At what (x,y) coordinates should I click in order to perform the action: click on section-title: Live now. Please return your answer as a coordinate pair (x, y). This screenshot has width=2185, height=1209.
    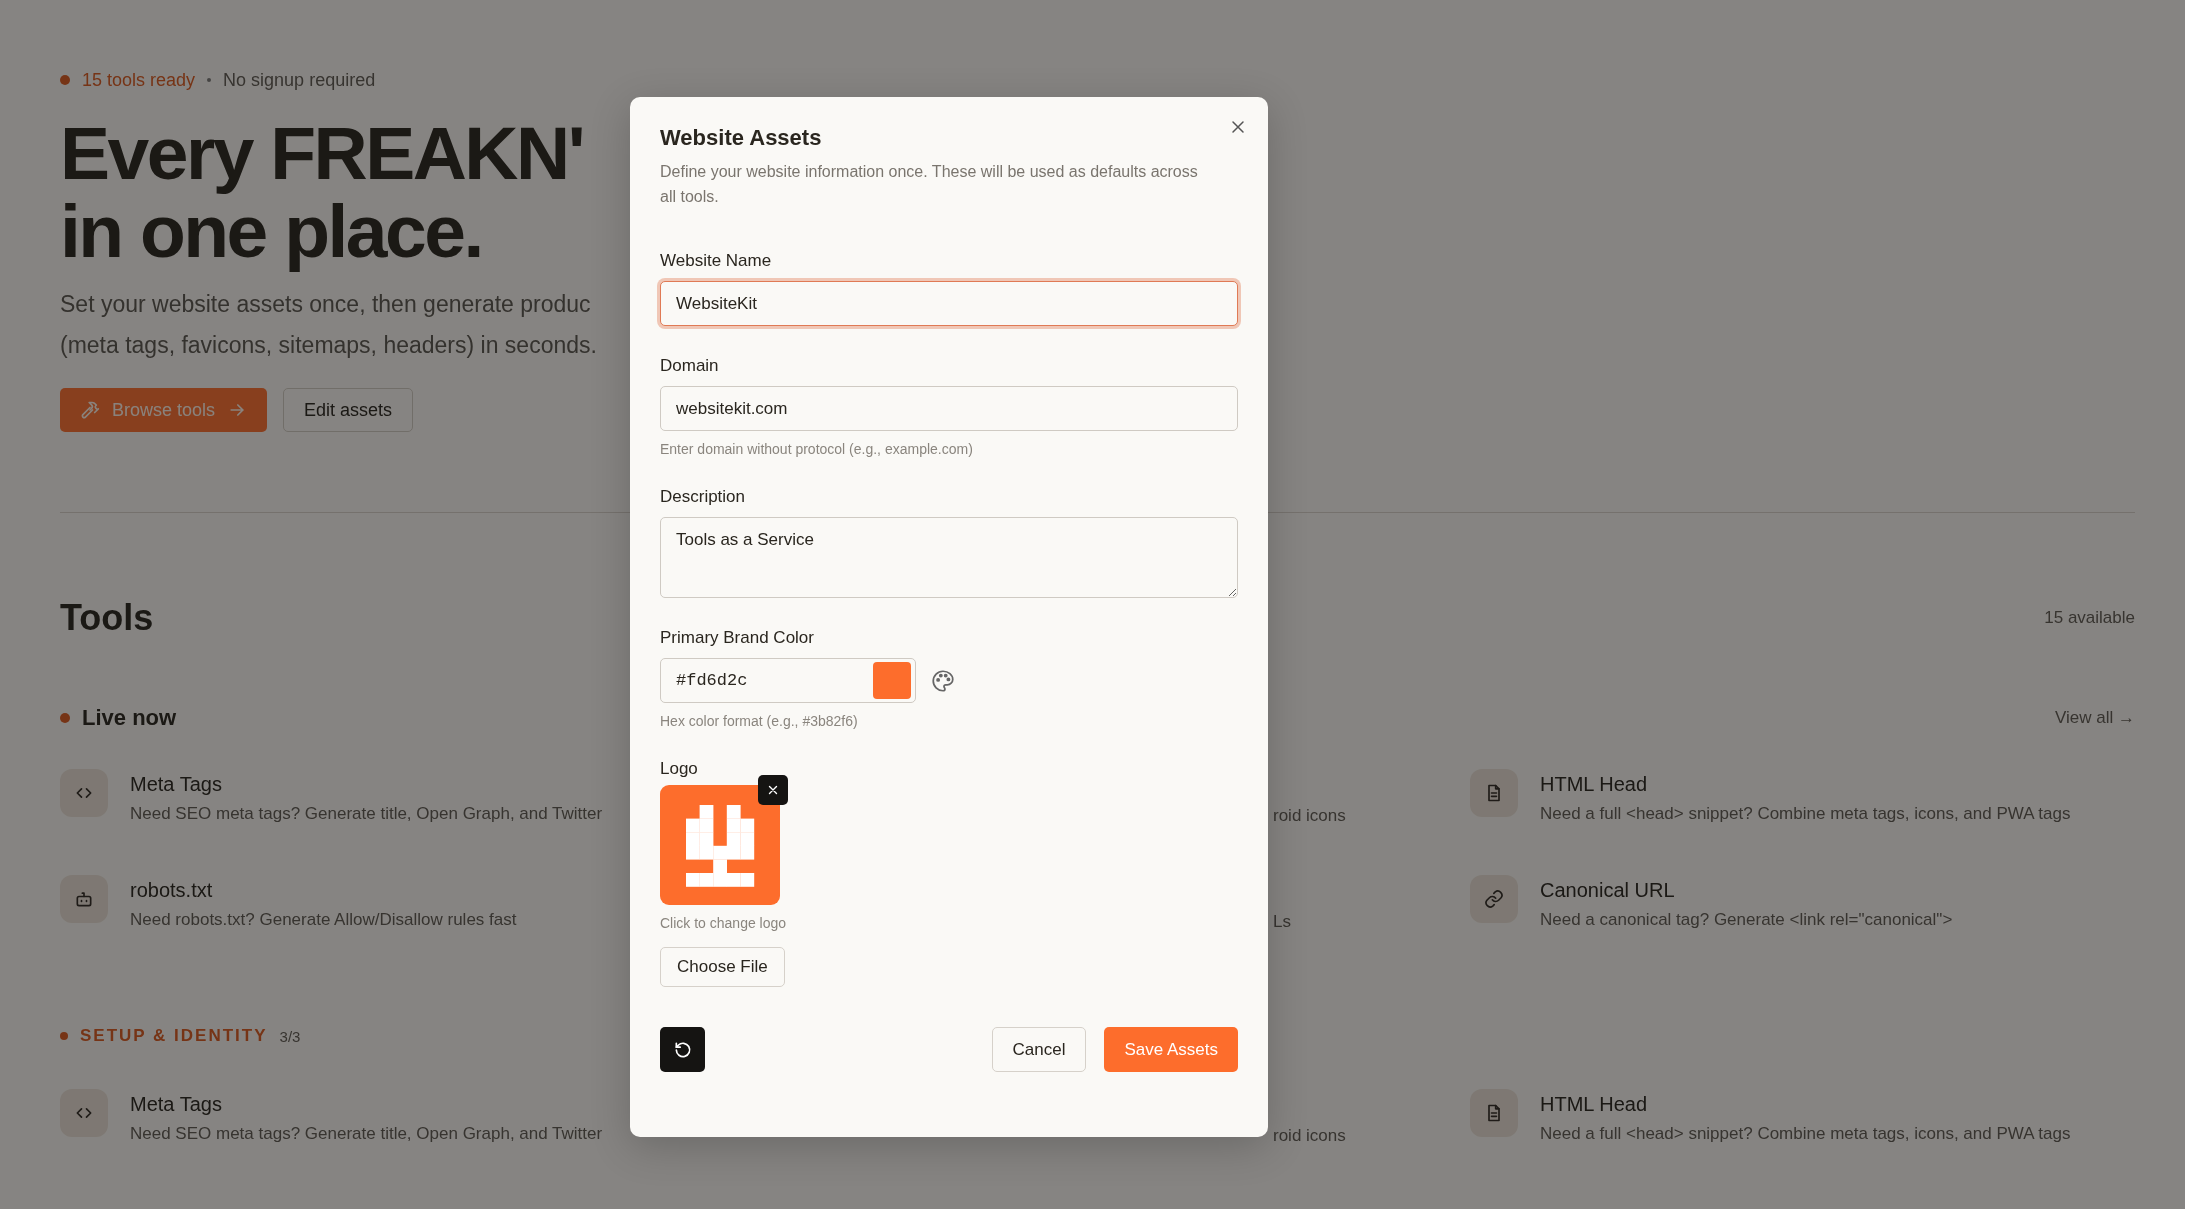
    Looking at the image, I should click on (129, 718).